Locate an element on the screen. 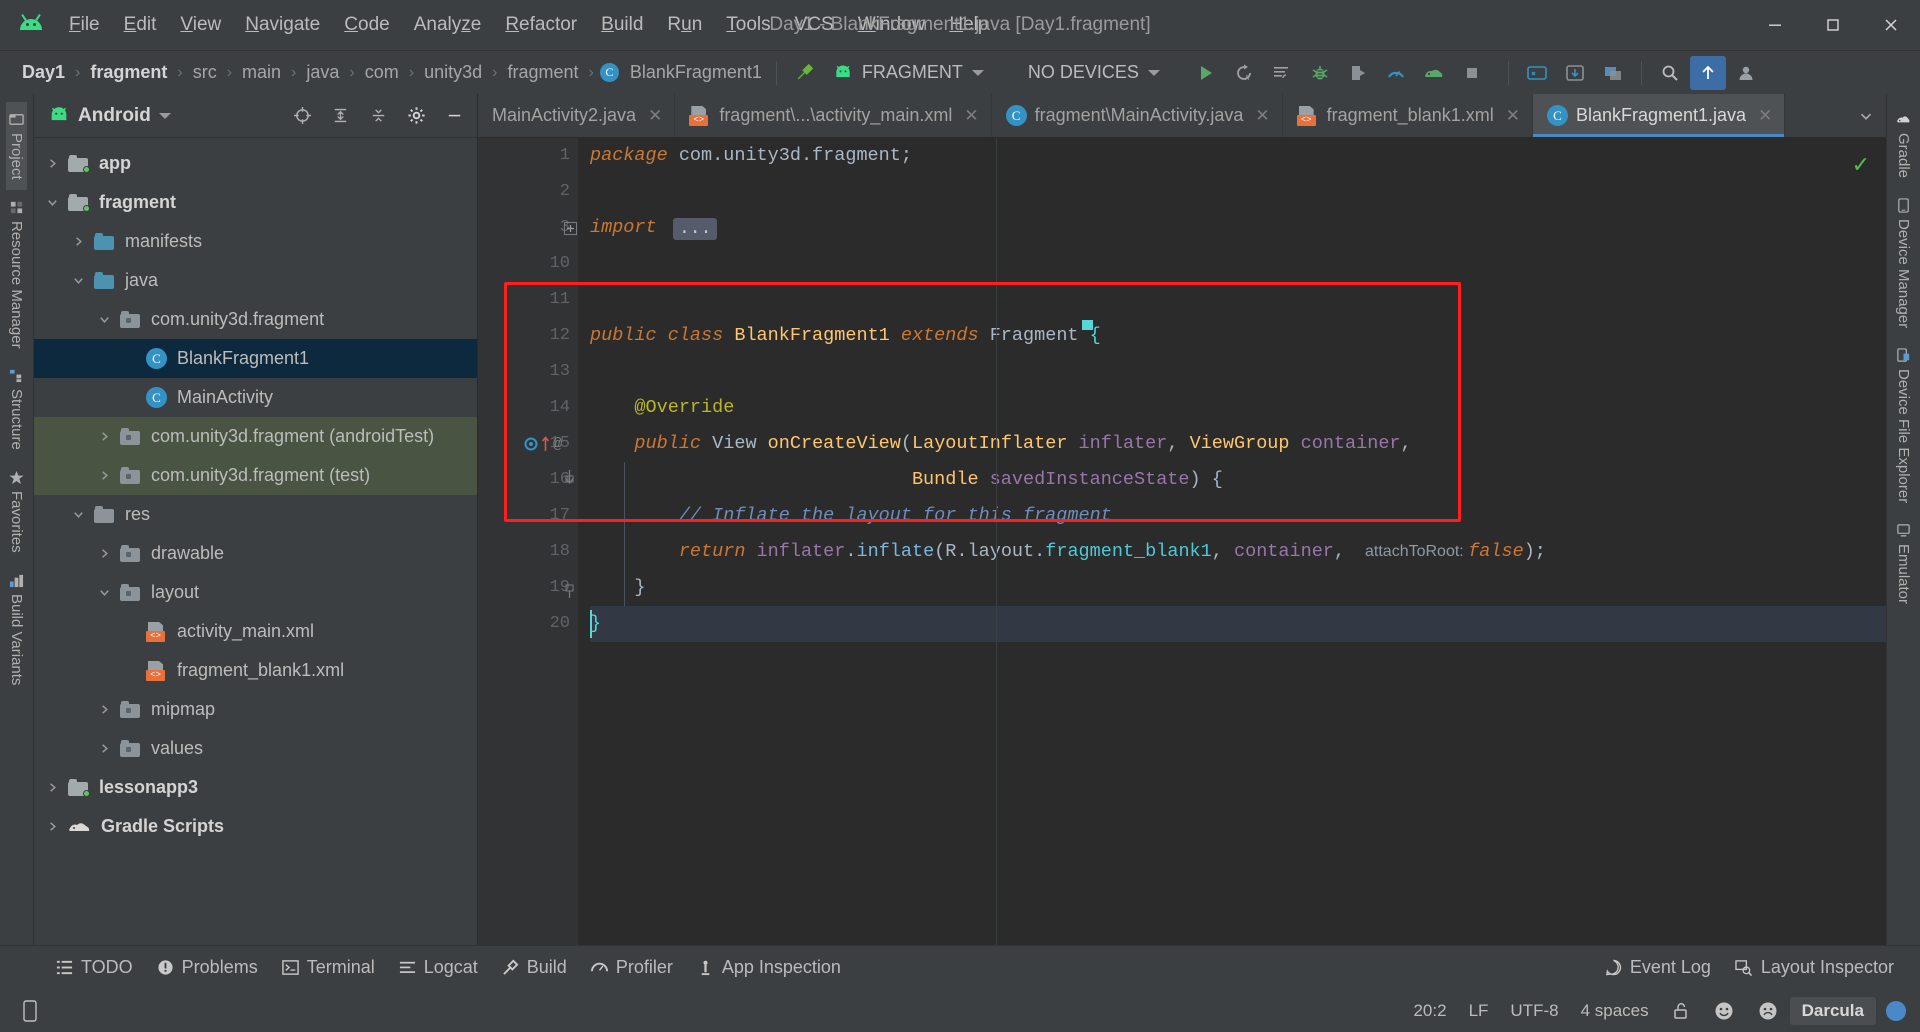 Image resolution: width=1920 pixels, height=1032 pixels. code-line-1: package com.unity3d.fragment; is located at coordinates (1238, 156).